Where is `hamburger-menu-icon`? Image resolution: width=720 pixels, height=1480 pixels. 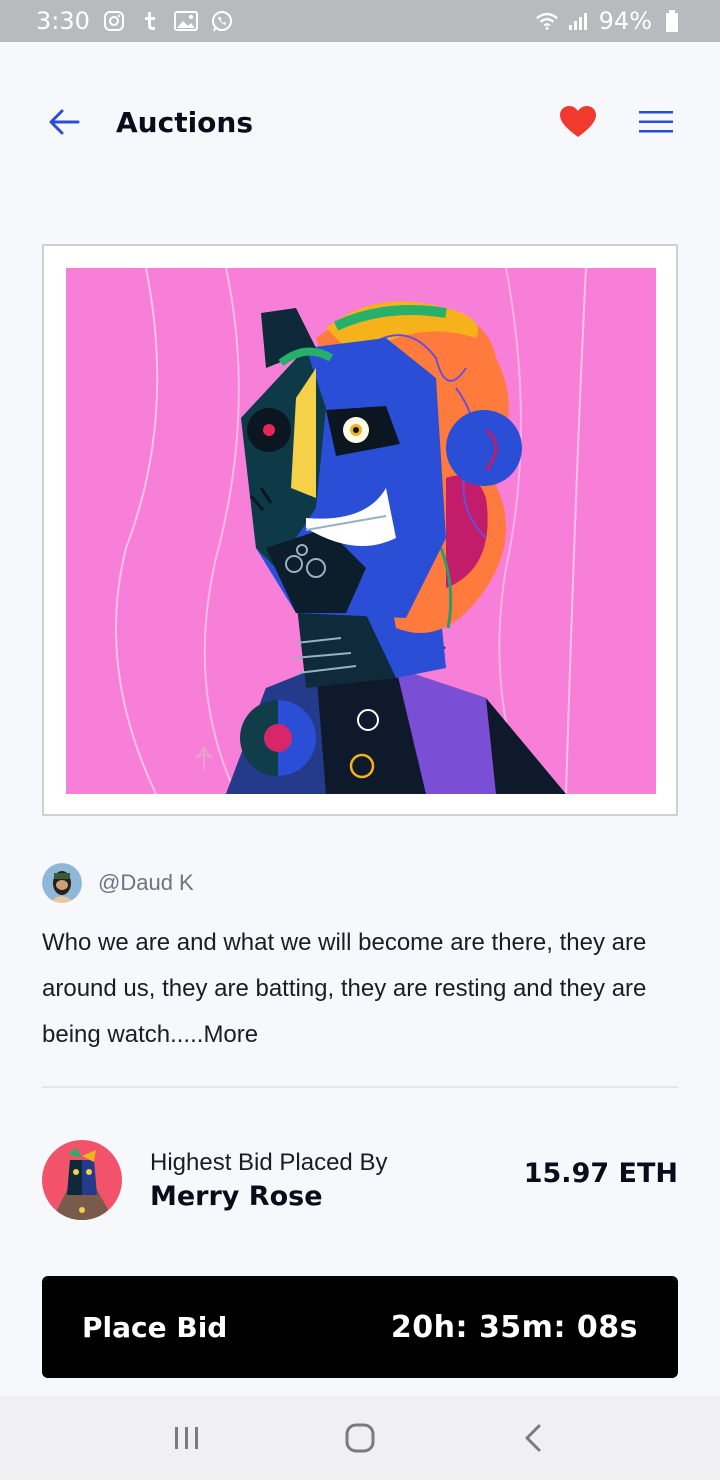
hamburger-menu-icon is located at coordinates (656, 122).